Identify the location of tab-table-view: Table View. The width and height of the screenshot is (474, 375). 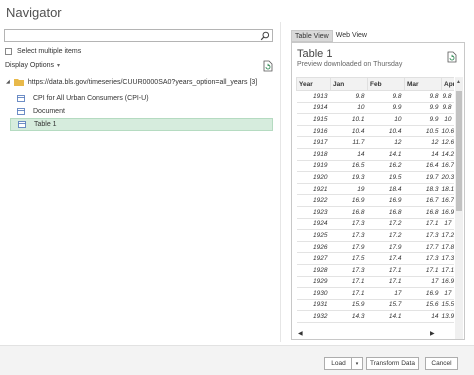
(312, 36).